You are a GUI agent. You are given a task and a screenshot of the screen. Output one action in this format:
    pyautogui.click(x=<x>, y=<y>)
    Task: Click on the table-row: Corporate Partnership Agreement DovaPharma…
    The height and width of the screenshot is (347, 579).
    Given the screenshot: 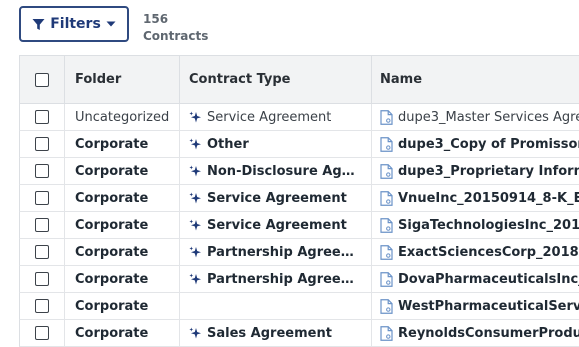 What is the action you would take?
    pyautogui.click(x=299, y=279)
    